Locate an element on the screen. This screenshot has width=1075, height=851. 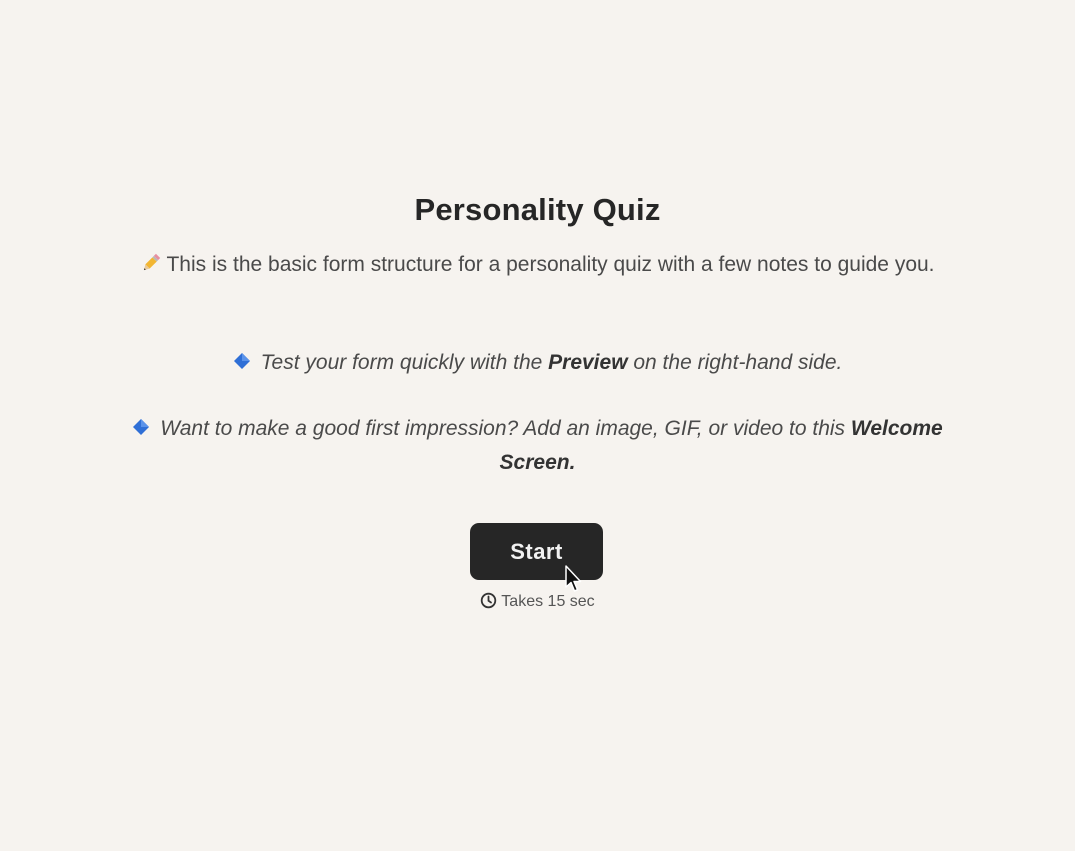
preview-note-tail: on the right-hand side. is located at coordinates (735, 362).